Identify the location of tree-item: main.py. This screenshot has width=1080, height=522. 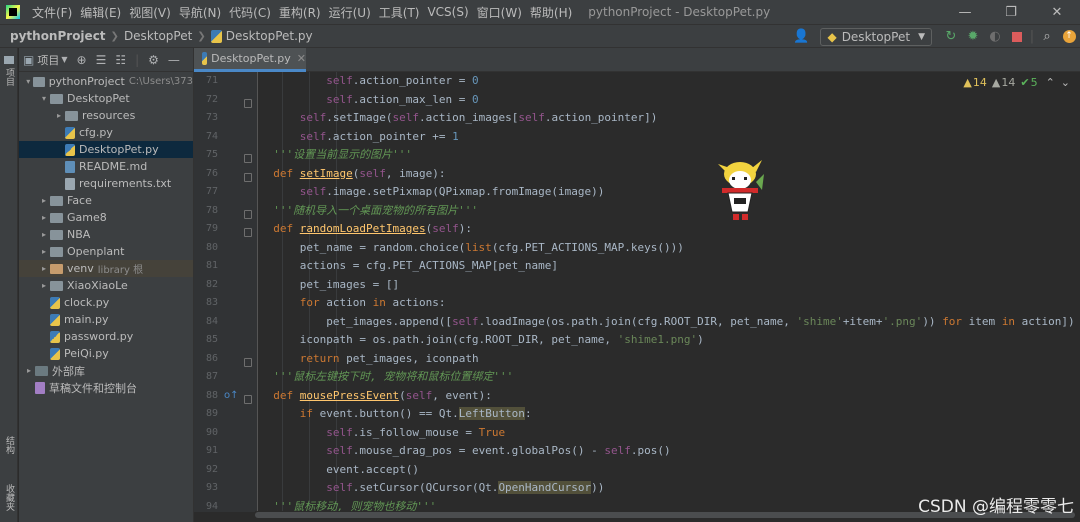
(106, 319).